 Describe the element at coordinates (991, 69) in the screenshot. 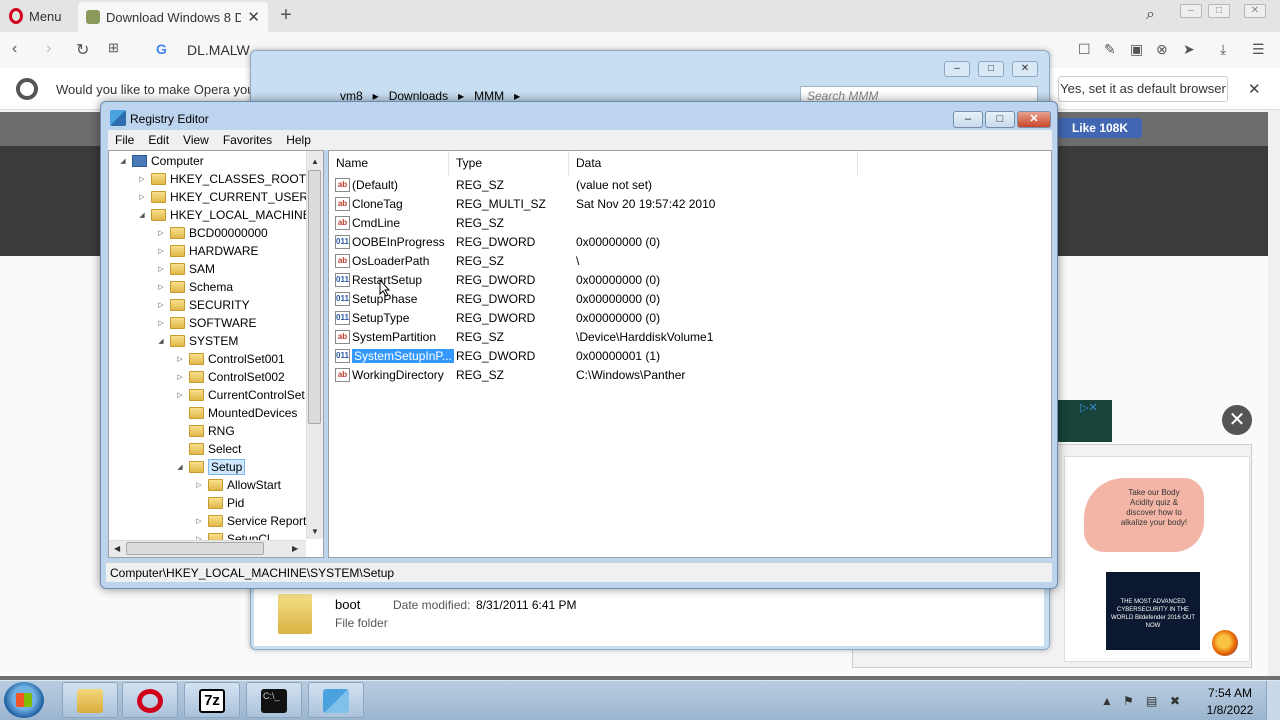

I see `explorer-maximize-button: □` at that location.